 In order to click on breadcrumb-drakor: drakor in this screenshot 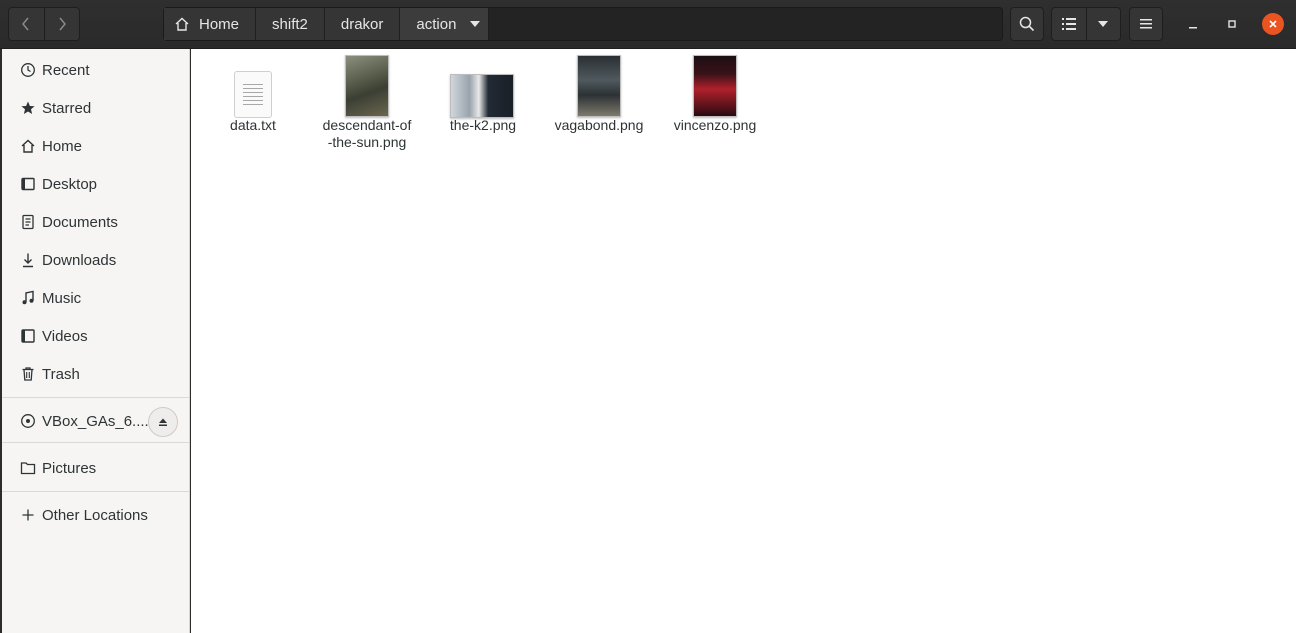, I will do `click(362, 24)`.